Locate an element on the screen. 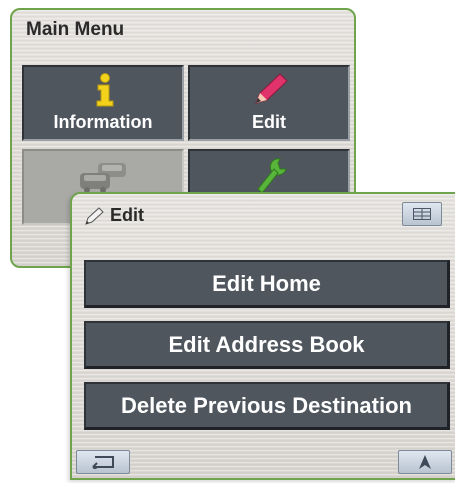  edit-address-book-button: Edit Address Book is located at coordinates (267, 345).